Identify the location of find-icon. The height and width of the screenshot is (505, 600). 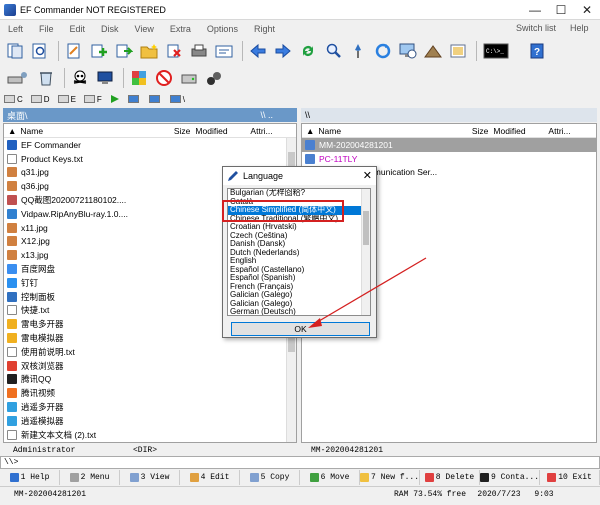
(333, 51).